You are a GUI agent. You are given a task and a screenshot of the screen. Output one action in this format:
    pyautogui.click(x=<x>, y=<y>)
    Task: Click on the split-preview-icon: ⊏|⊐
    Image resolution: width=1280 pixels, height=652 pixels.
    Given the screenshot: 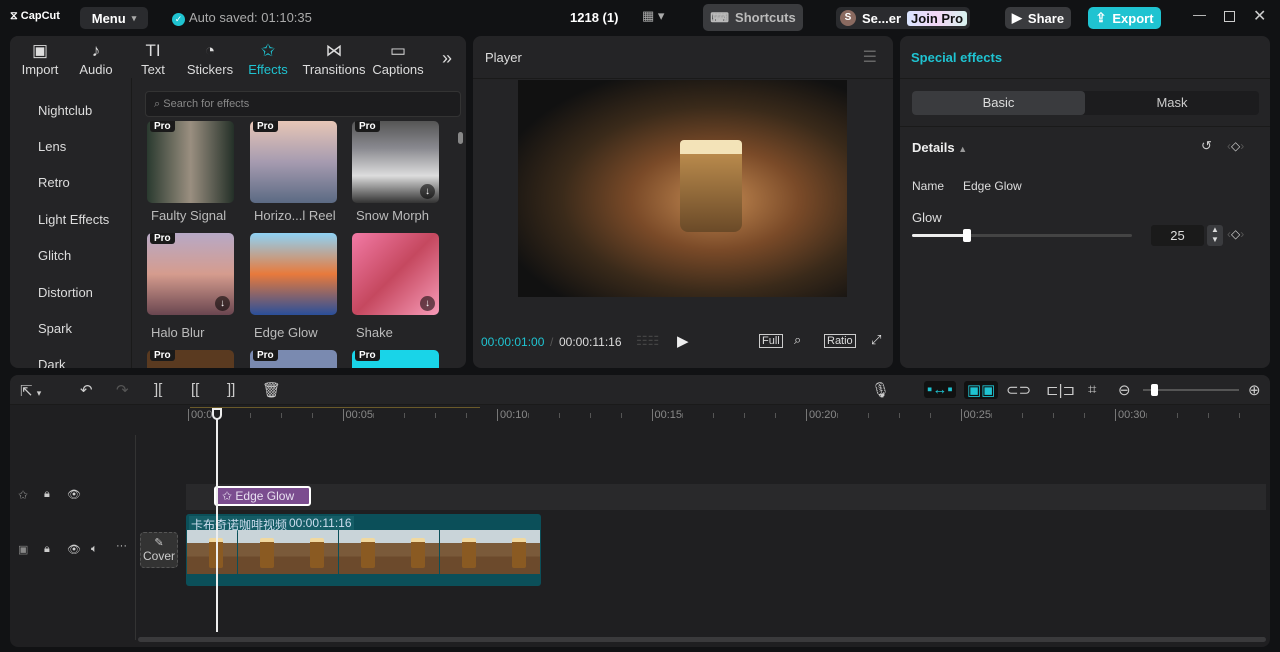 What is the action you would take?
    pyautogui.click(x=1060, y=390)
    